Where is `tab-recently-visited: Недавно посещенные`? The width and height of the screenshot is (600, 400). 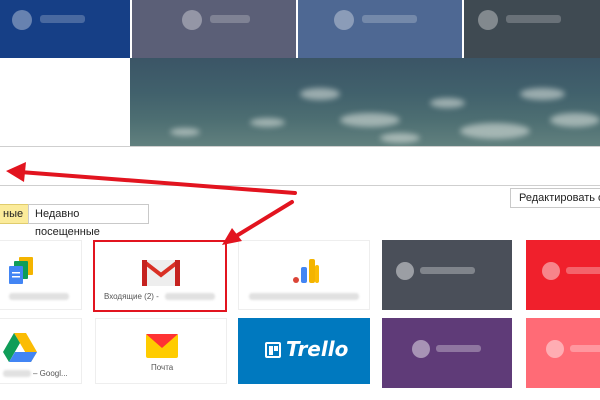
tab-recently-visited: Недавно посещенные is located at coordinates (88, 221).